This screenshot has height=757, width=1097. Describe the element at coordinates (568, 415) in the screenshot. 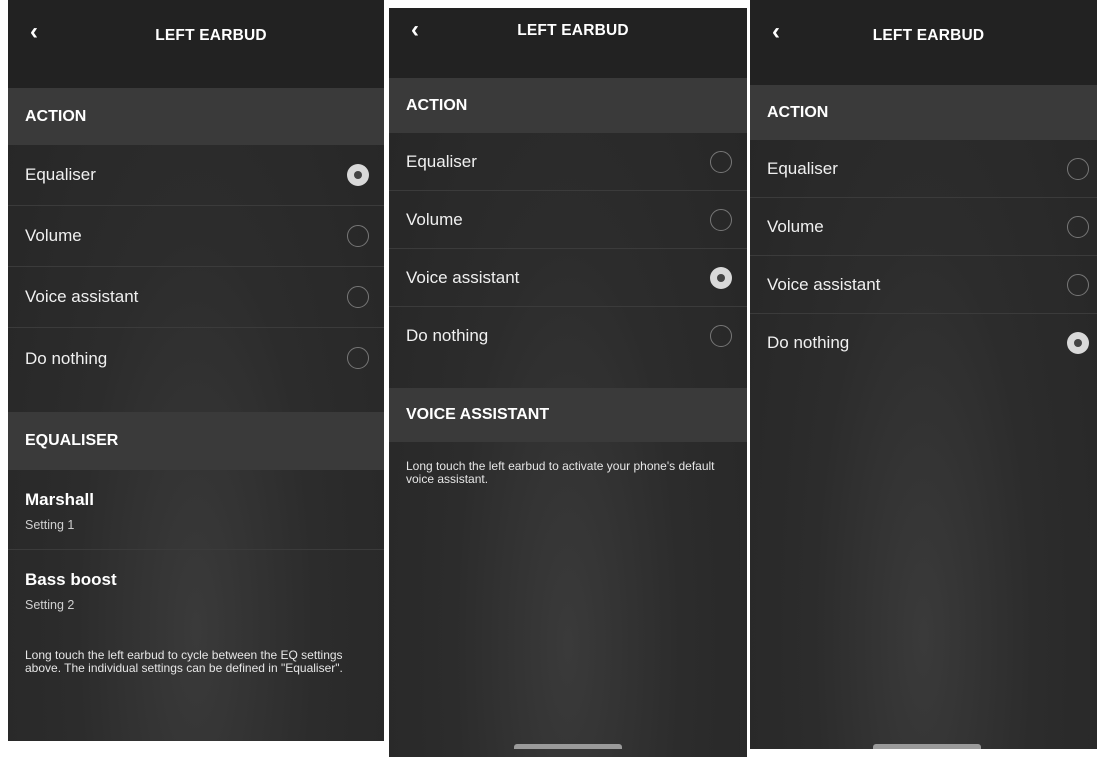

I see `section-header-voice-assistant: VOICE ASSISTANT` at that location.